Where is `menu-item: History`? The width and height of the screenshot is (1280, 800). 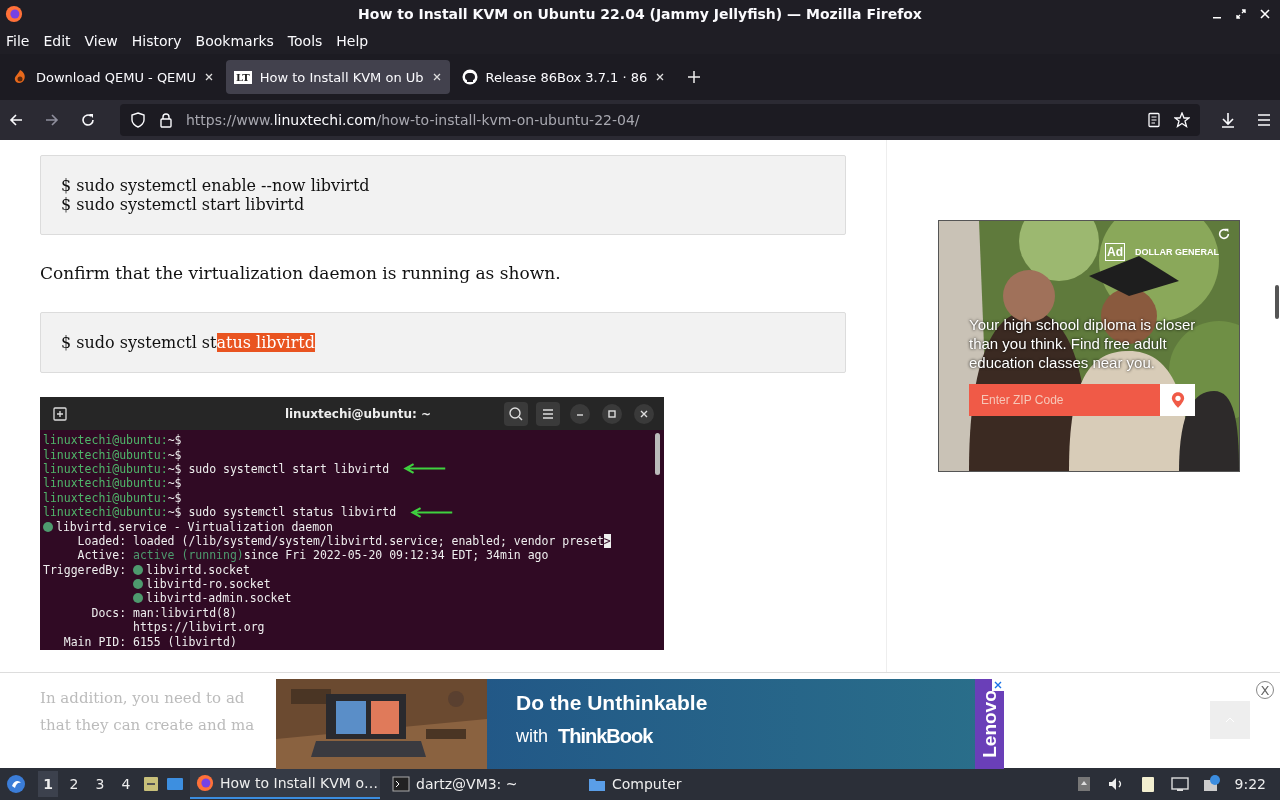 menu-item: History is located at coordinates (156, 41).